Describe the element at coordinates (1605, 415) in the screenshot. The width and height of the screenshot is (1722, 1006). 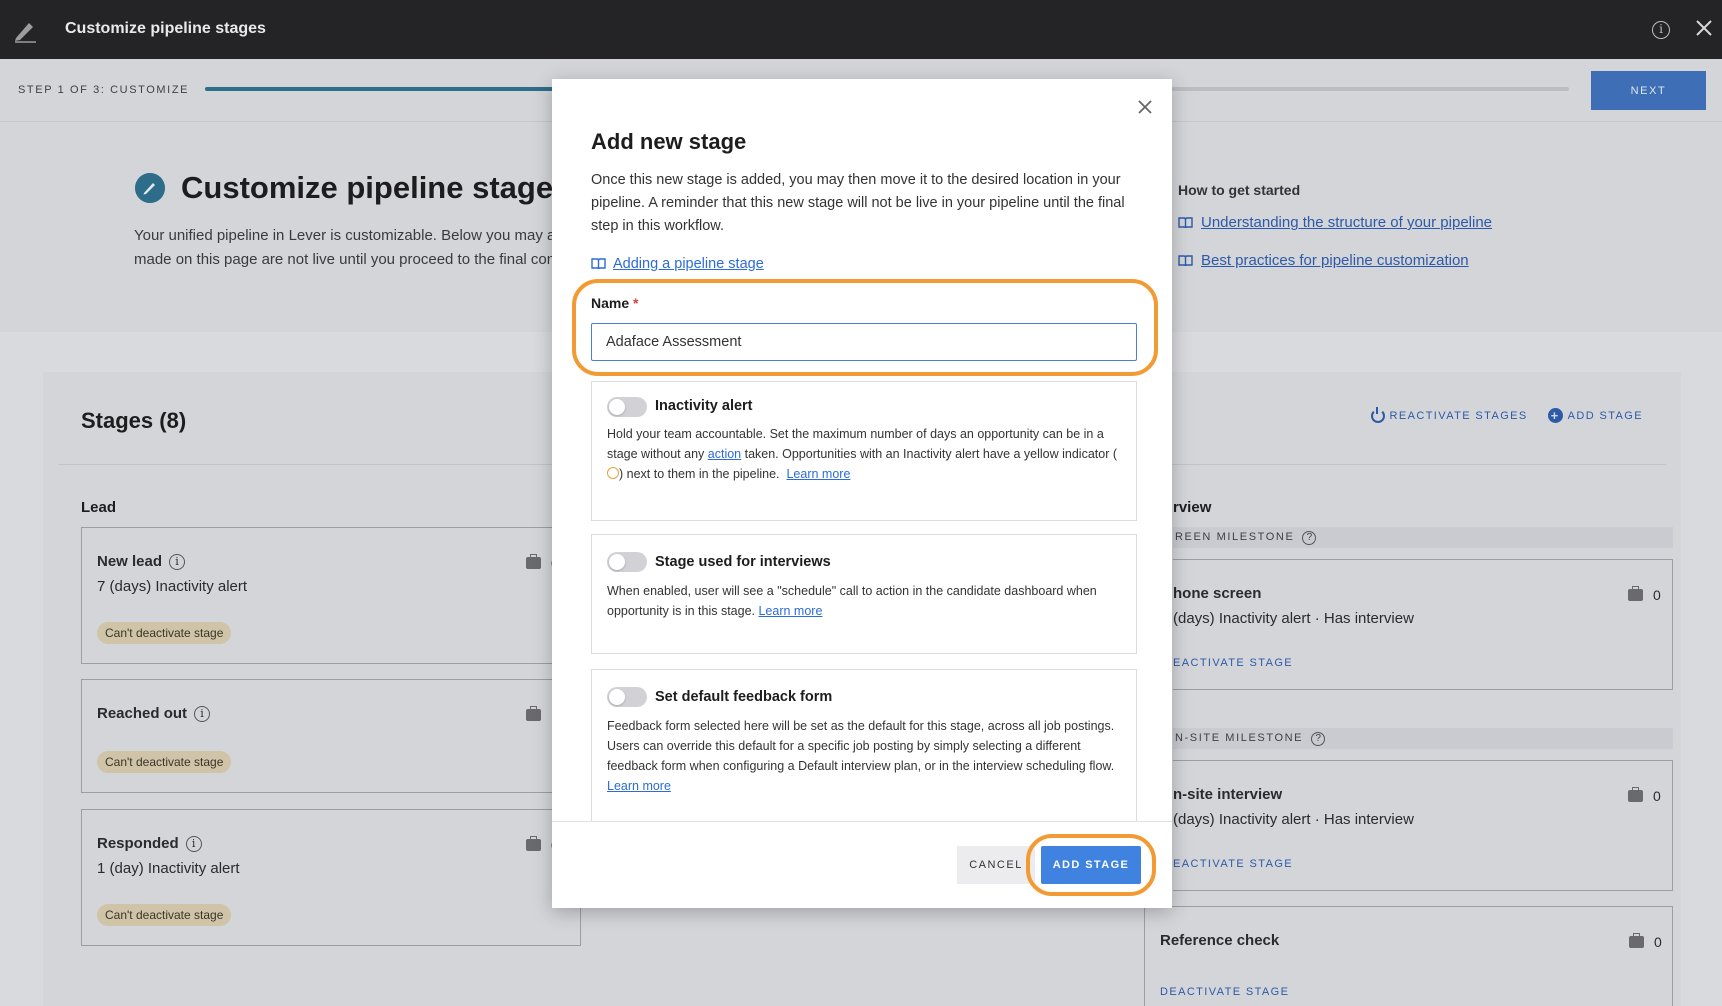
I see `add-stage-link-label: ADD STAGE` at that location.